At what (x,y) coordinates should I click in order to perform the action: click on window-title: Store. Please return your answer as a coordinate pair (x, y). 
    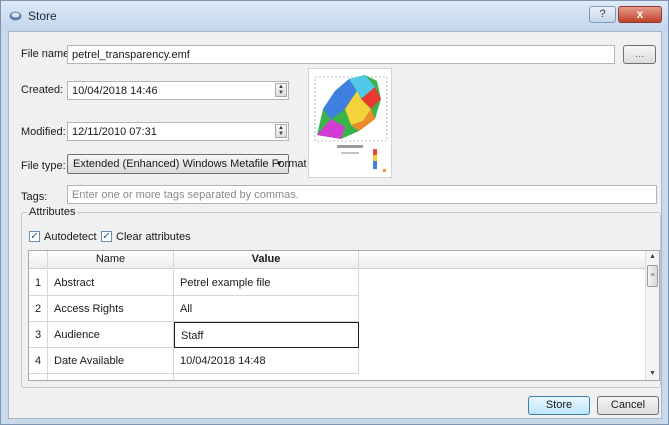
    Looking at the image, I should click on (42, 16).